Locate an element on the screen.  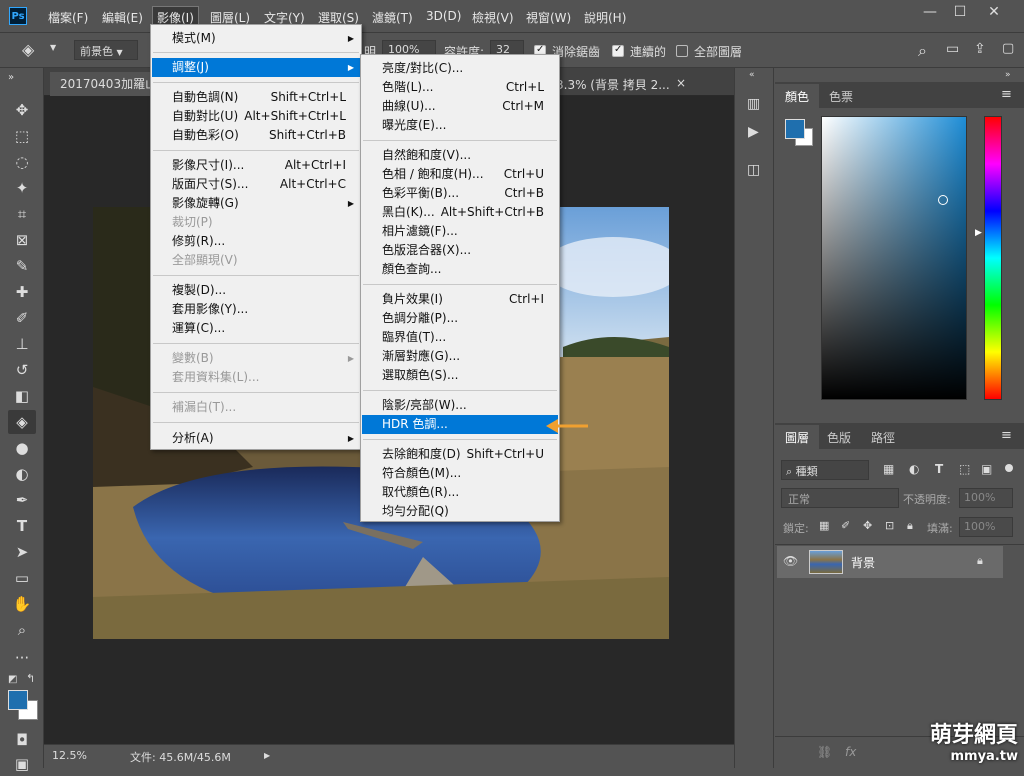
smart-object-filter-icon: ▣ is located at coordinates (986, 469).